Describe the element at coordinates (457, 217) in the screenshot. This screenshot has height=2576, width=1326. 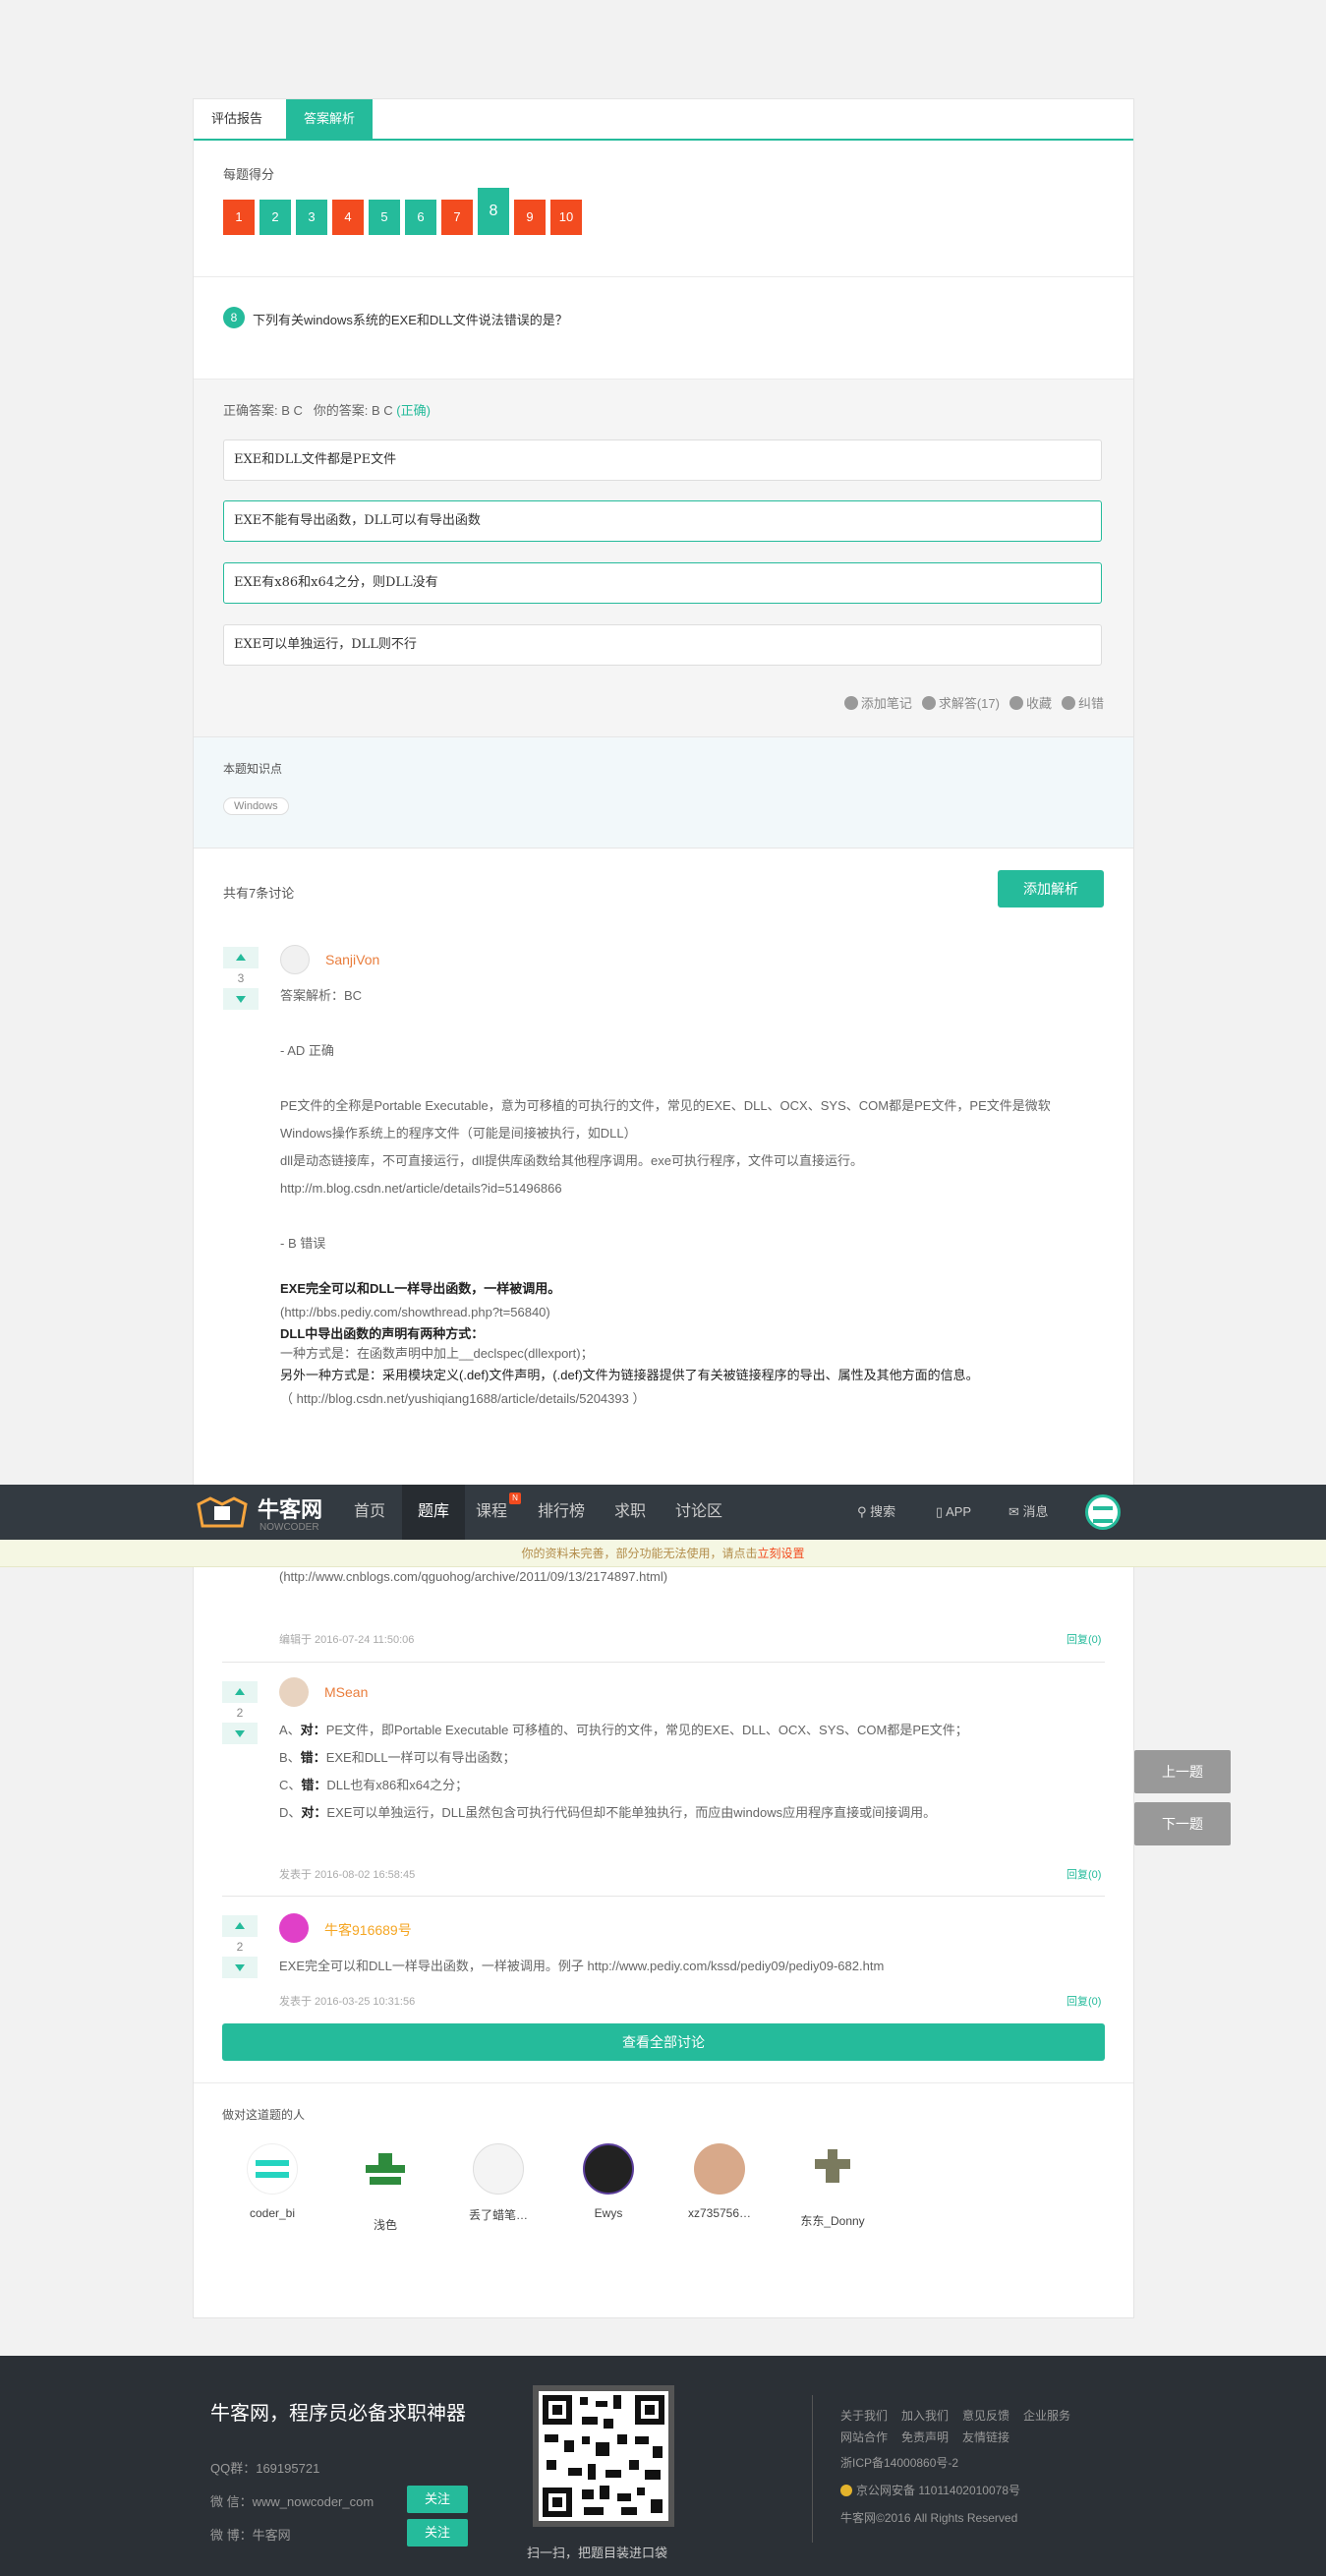
I see `score-item: 7` at that location.